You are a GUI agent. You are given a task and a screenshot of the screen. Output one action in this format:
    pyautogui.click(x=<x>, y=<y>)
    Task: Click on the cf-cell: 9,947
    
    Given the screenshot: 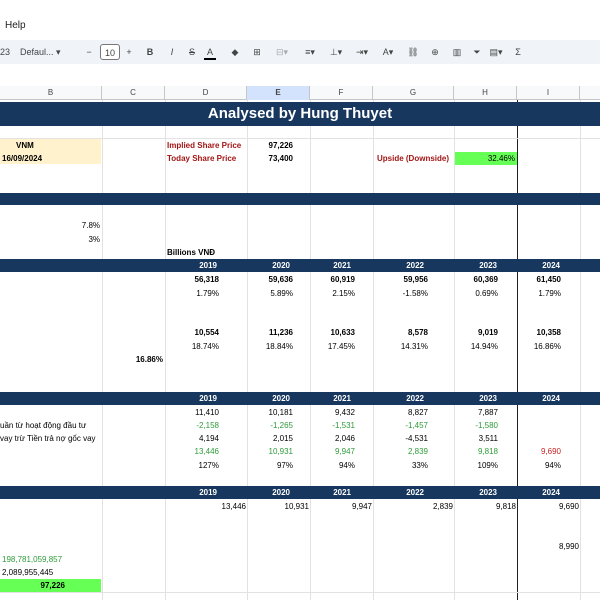 What is the action you would take?
    pyautogui.click(x=333, y=451)
    